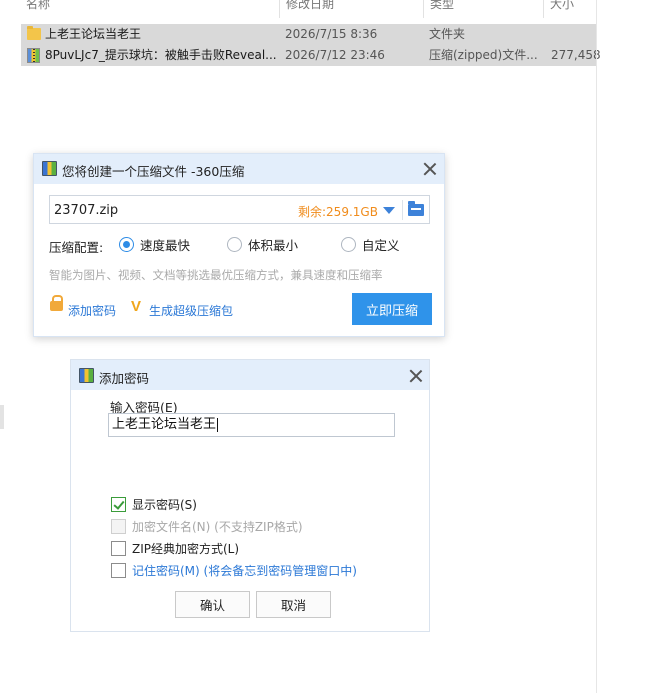  I want to click on folder-icon, so click(34, 33).